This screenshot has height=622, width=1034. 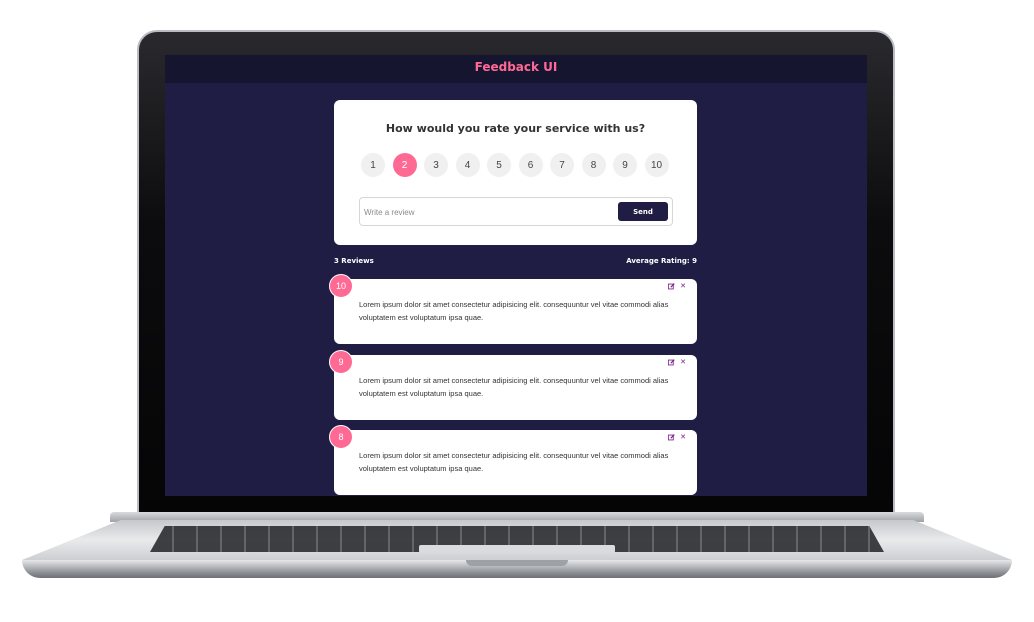 I want to click on app-title: Feedback UI, so click(x=516, y=67).